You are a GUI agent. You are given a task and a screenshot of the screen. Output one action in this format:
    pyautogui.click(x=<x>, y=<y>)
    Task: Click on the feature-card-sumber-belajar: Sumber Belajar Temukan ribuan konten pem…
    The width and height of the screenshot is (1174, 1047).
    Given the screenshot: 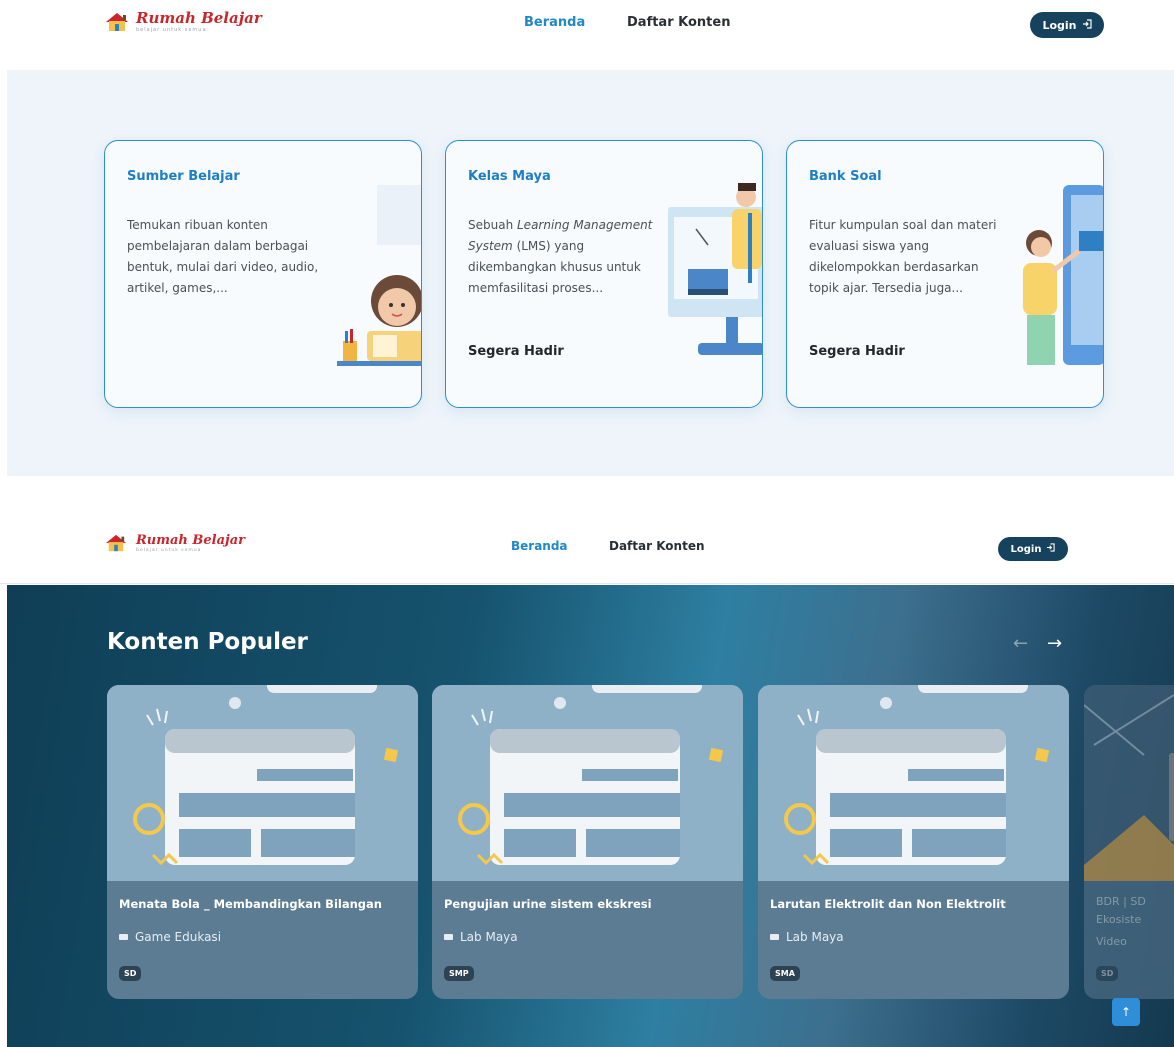 What is the action you would take?
    pyautogui.click(x=263, y=274)
    